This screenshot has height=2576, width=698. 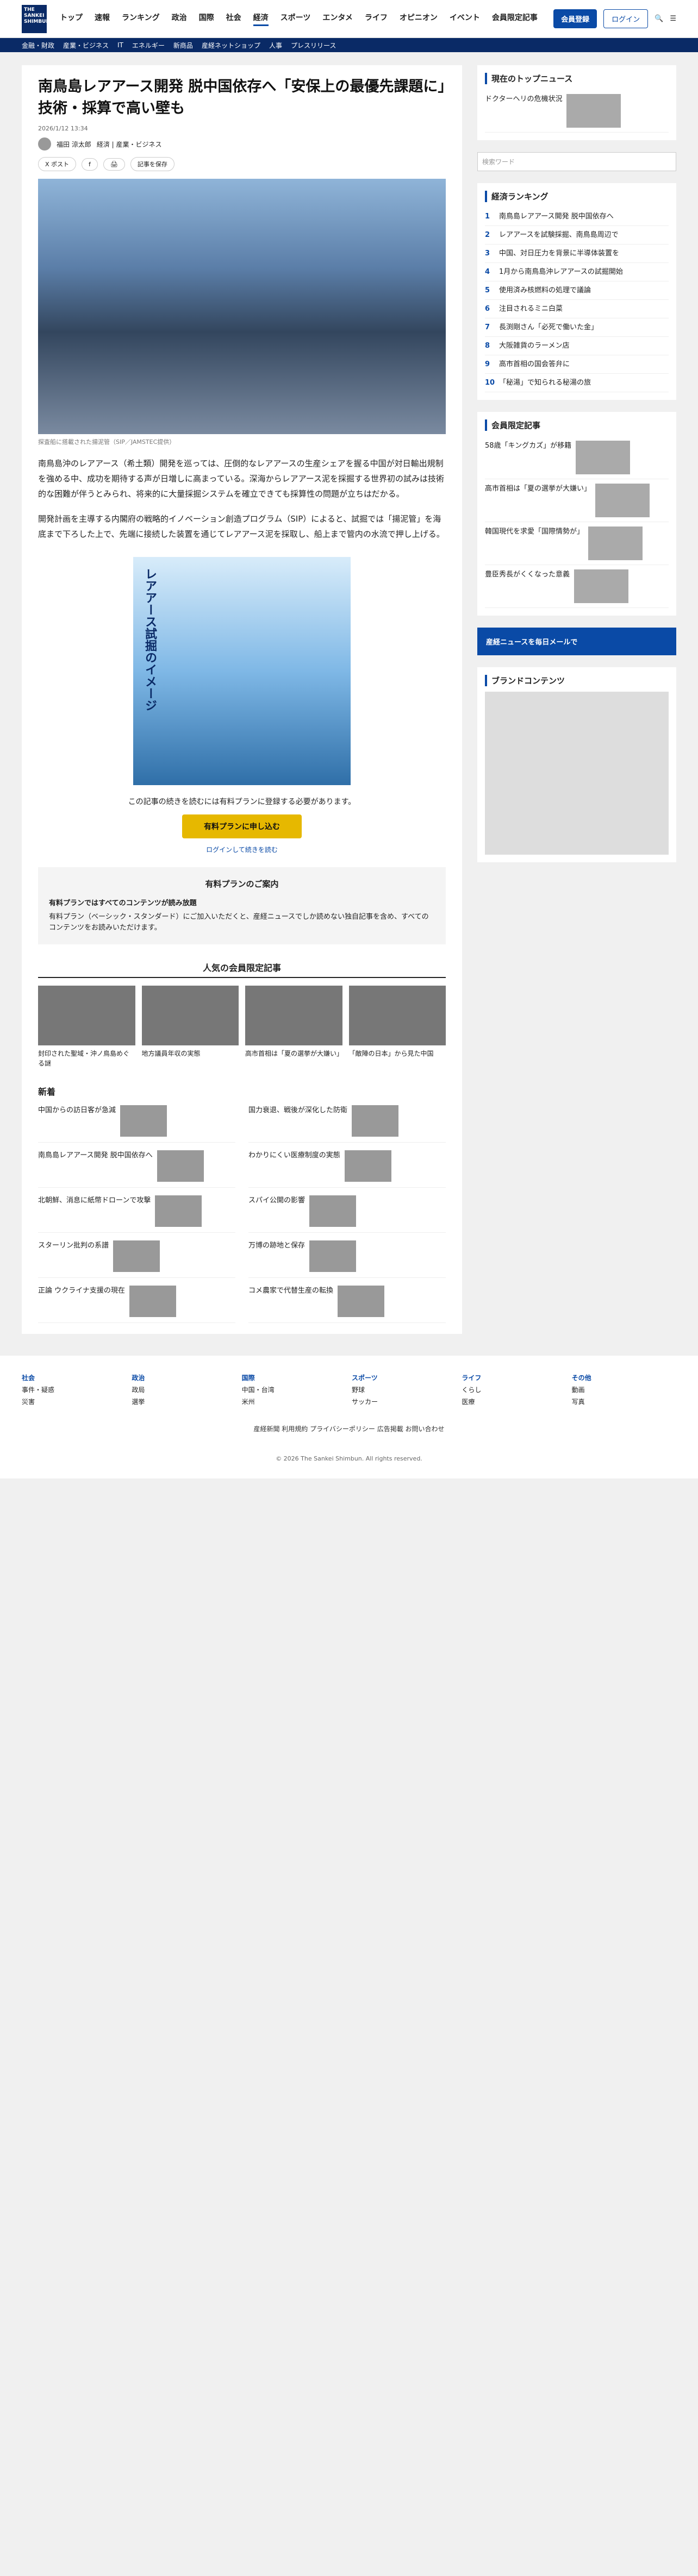 I want to click on card-title: 地方議員年収の実態, so click(x=171, y=1053).